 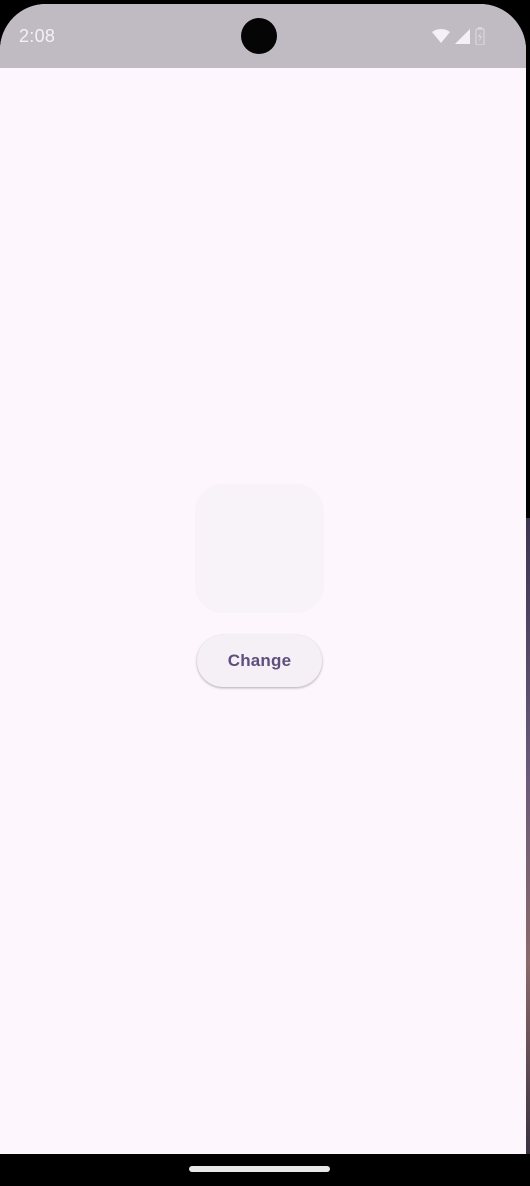 What do you see at coordinates (259, 36) in the screenshot?
I see `front-camera-cutout` at bounding box center [259, 36].